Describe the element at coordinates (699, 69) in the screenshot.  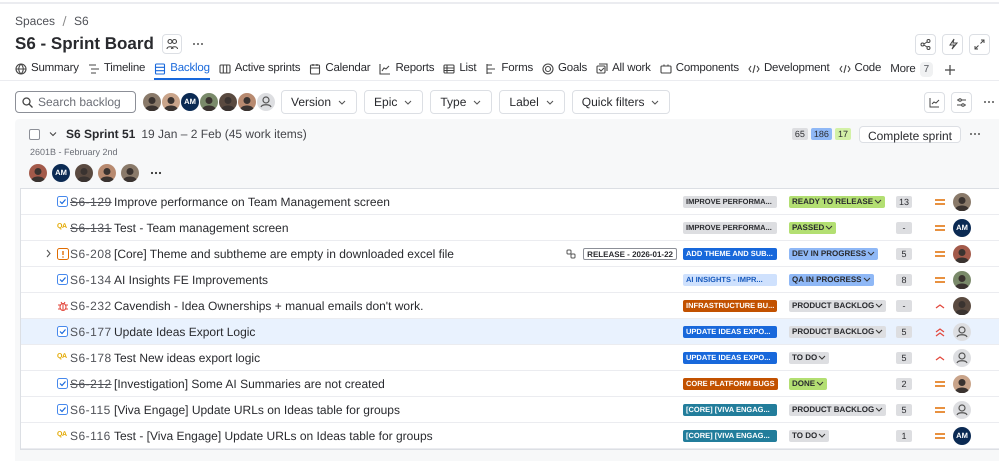
I see `tab: Components` at that location.